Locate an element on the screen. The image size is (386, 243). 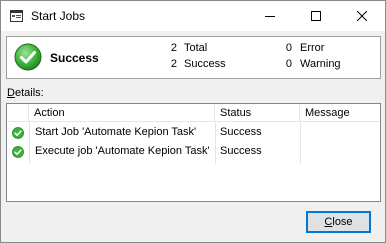
grid-header: Action Status Message is located at coordinates (193, 113).